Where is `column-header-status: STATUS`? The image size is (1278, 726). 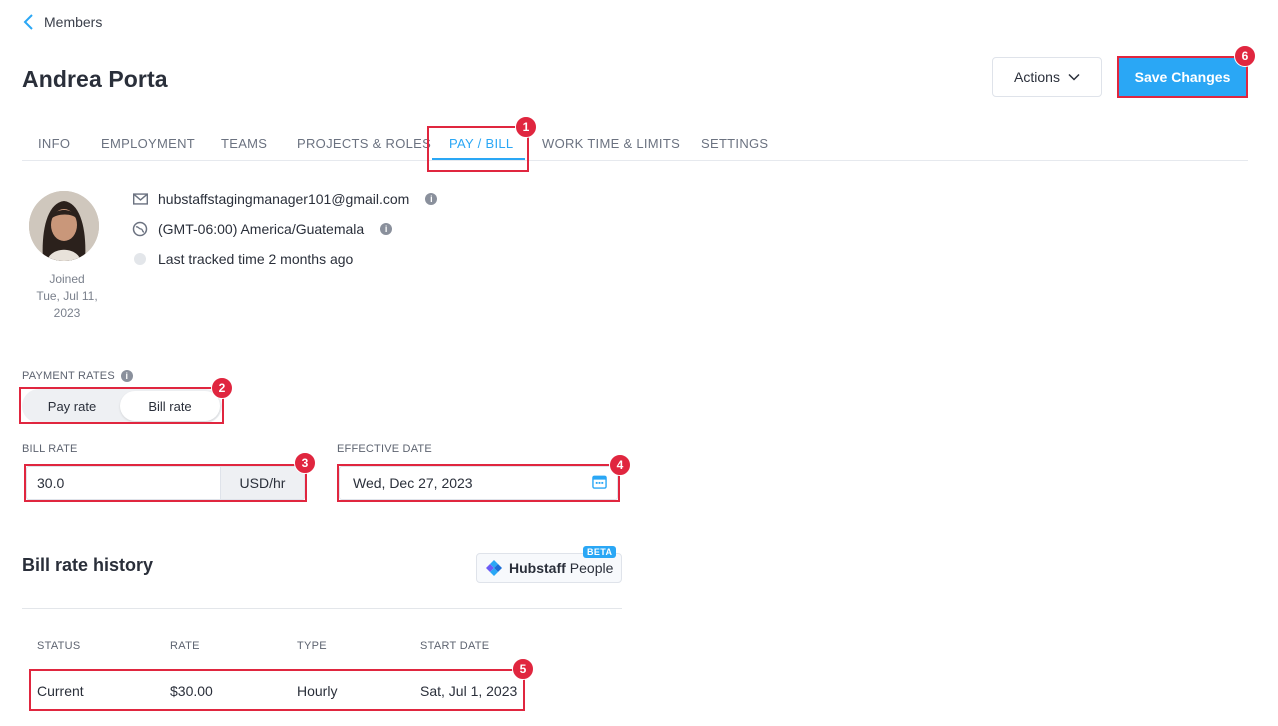
column-header-status: STATUS is located at coordinates (59, 646).